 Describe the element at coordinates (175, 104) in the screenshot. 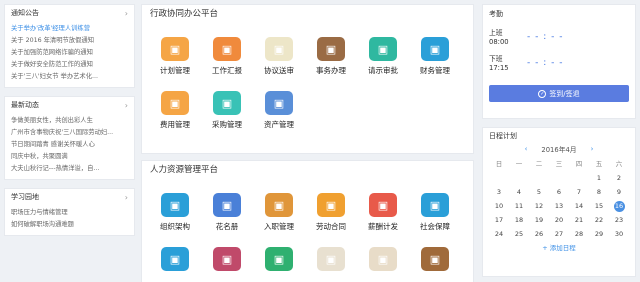

I see `app-tile: ▣ 费用管理` at that location.